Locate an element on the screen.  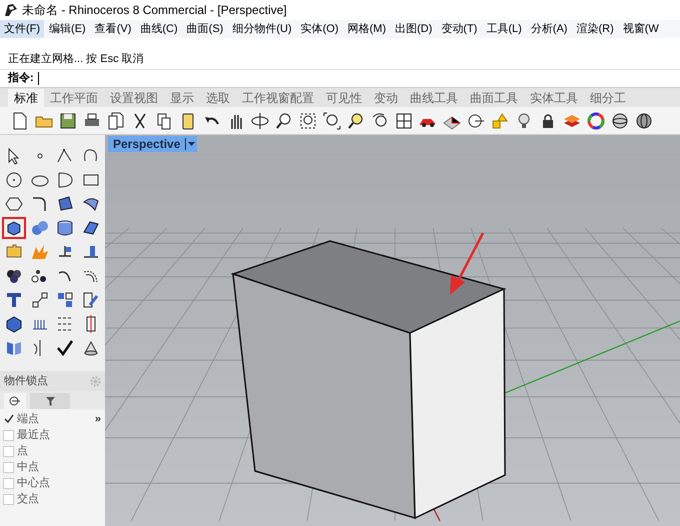
shapes-icon is located at coordinates (500, 120).